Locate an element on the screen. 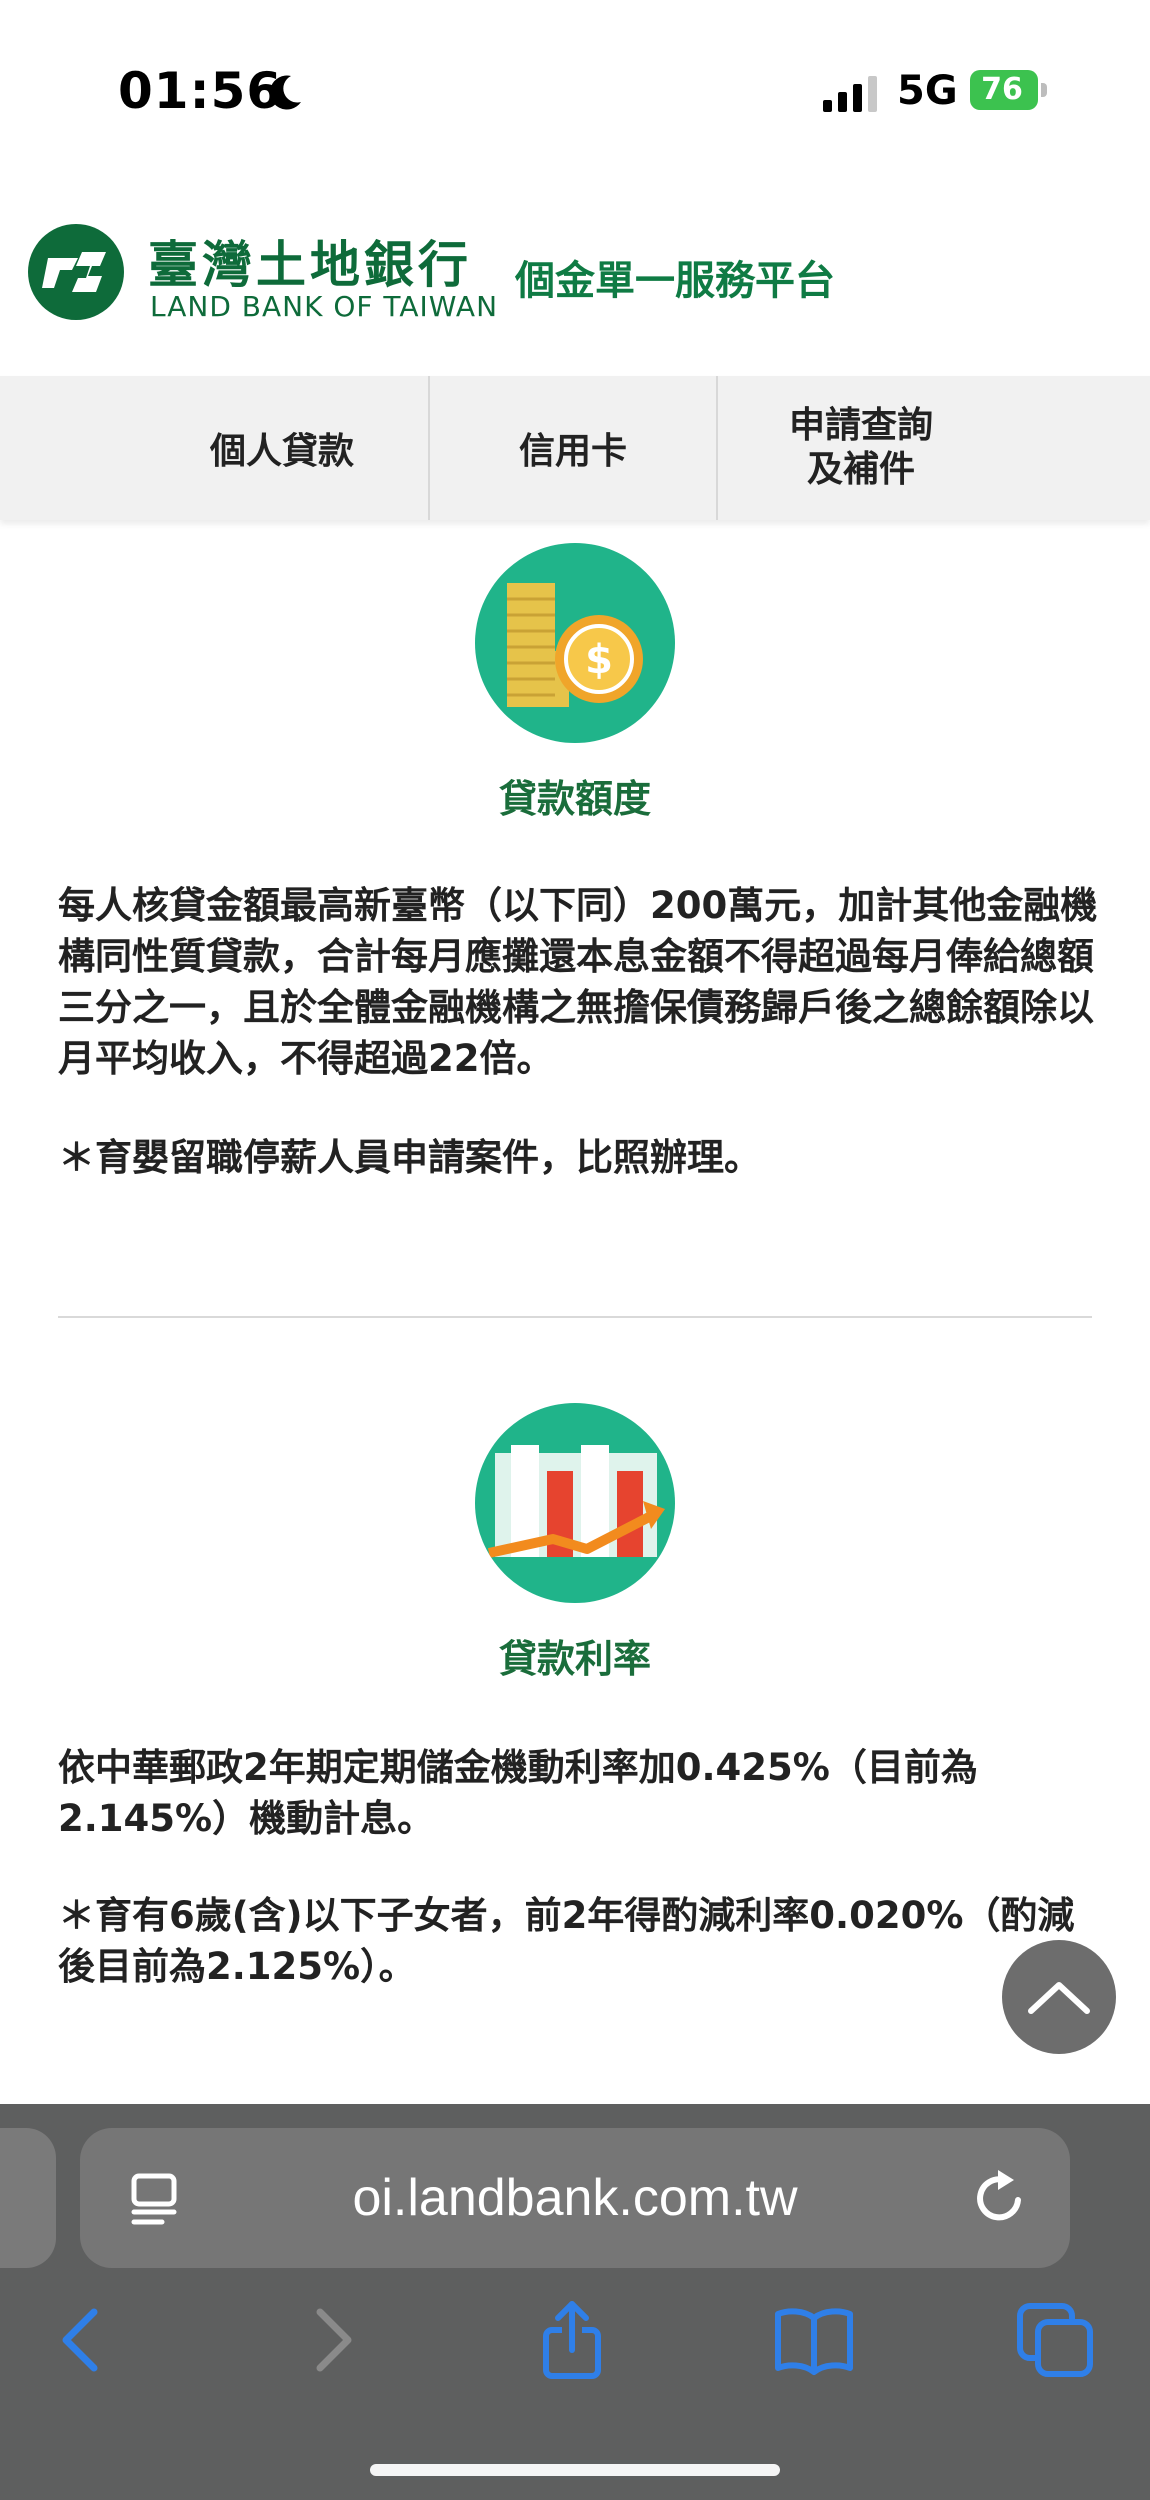 The height and width of the screenshot is (2500, 1150). network-type: 5G is located at coordinates (927, 91).